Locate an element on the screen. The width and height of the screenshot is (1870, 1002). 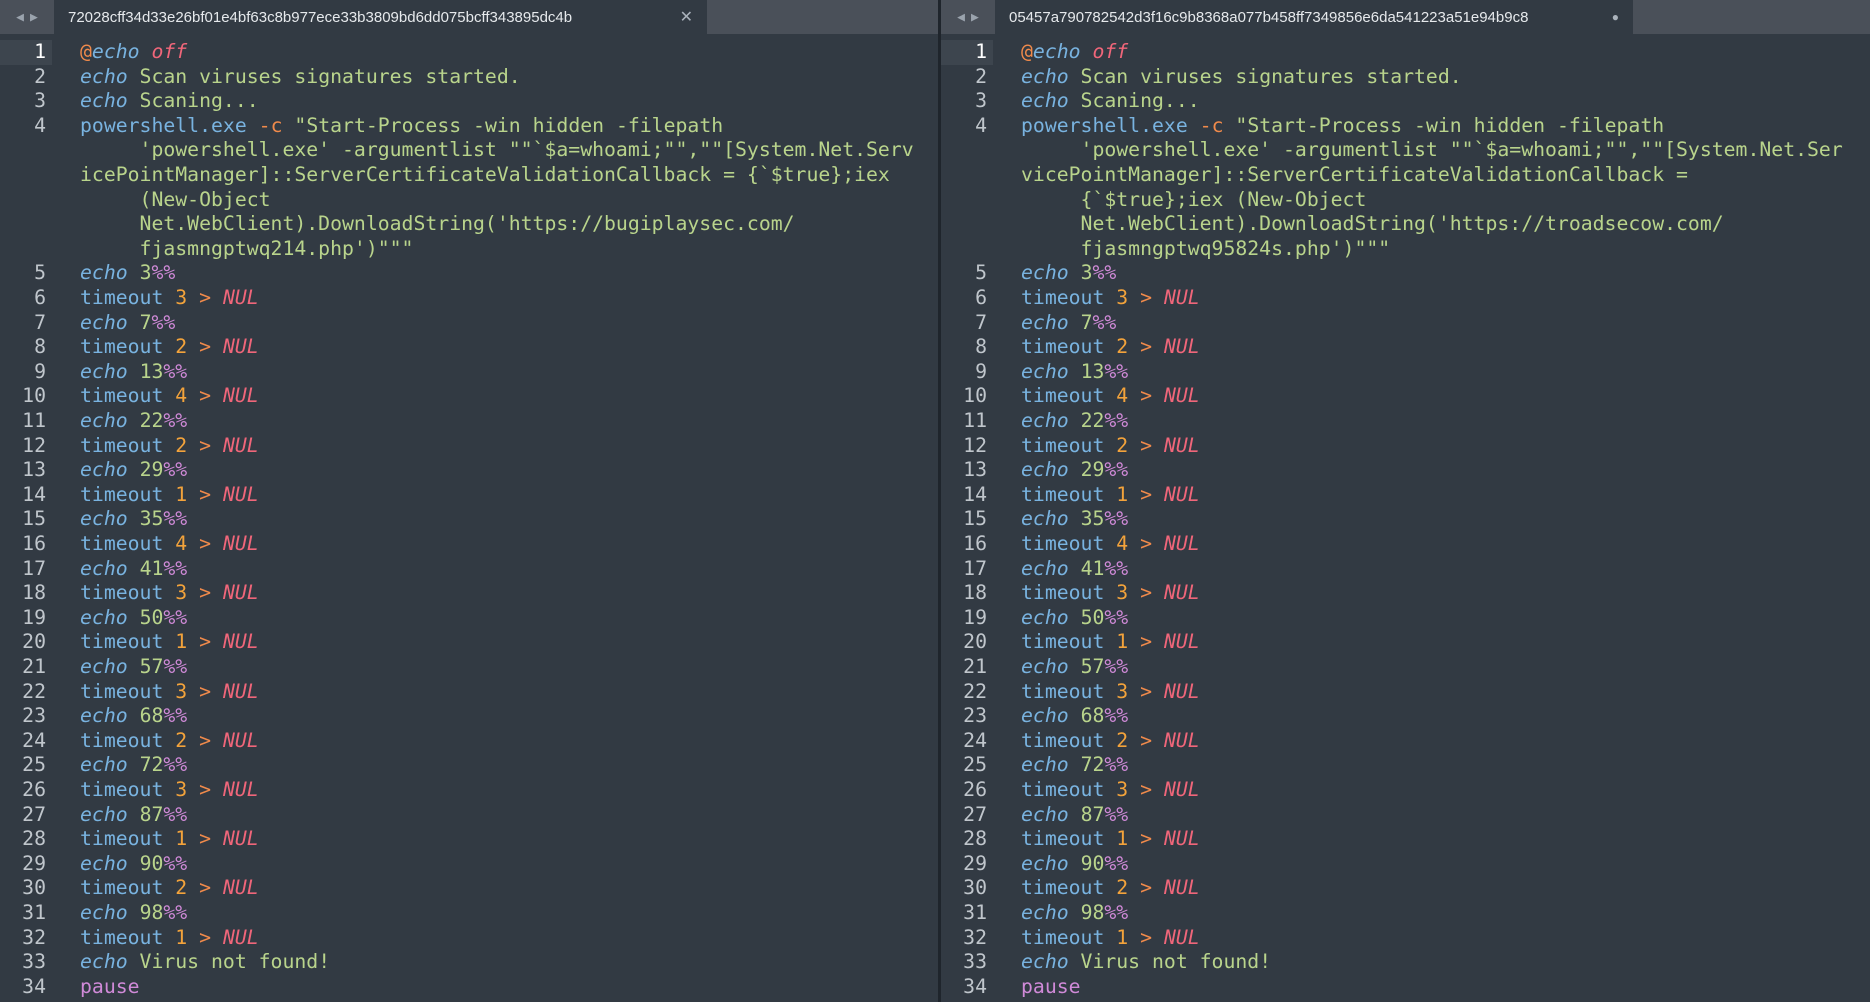
progress-value: 72 is located at coordinates (151, 765).